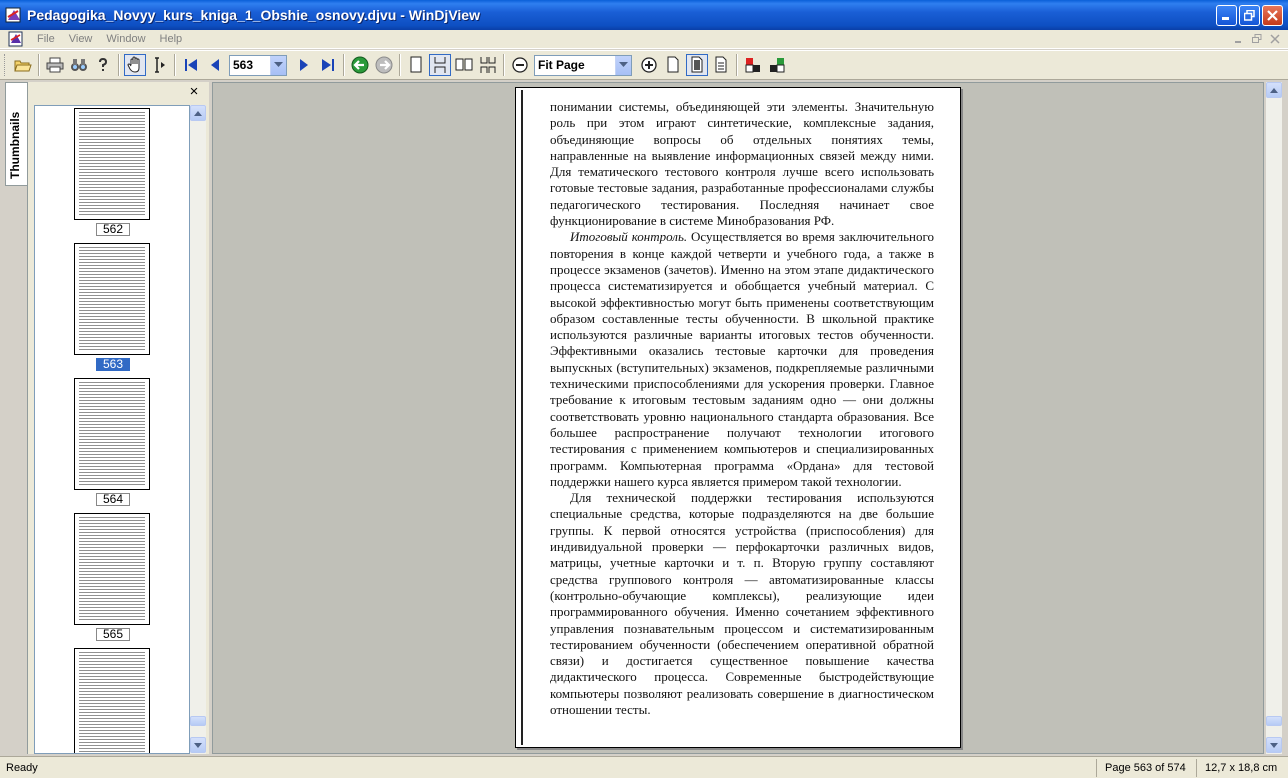 This screenshot has width=1288, height=778. Describe the element at coordinates (777, 65) in the screenshot. I see `rotate-right-button` at that location.